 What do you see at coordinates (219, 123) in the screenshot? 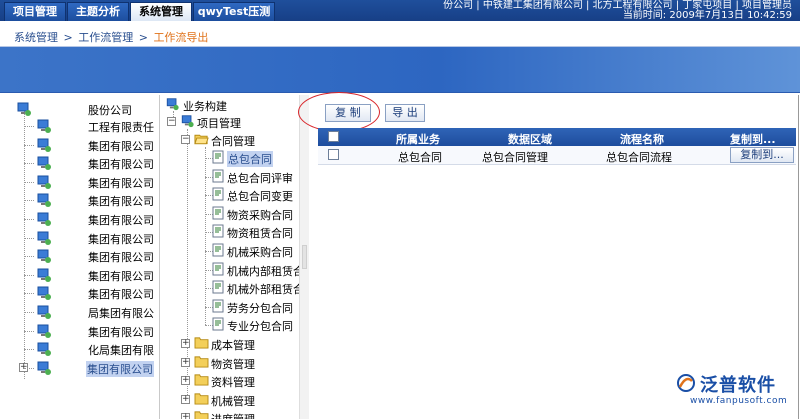
I see `project-management-label: 项目管理` at bounding box center [219, 123].